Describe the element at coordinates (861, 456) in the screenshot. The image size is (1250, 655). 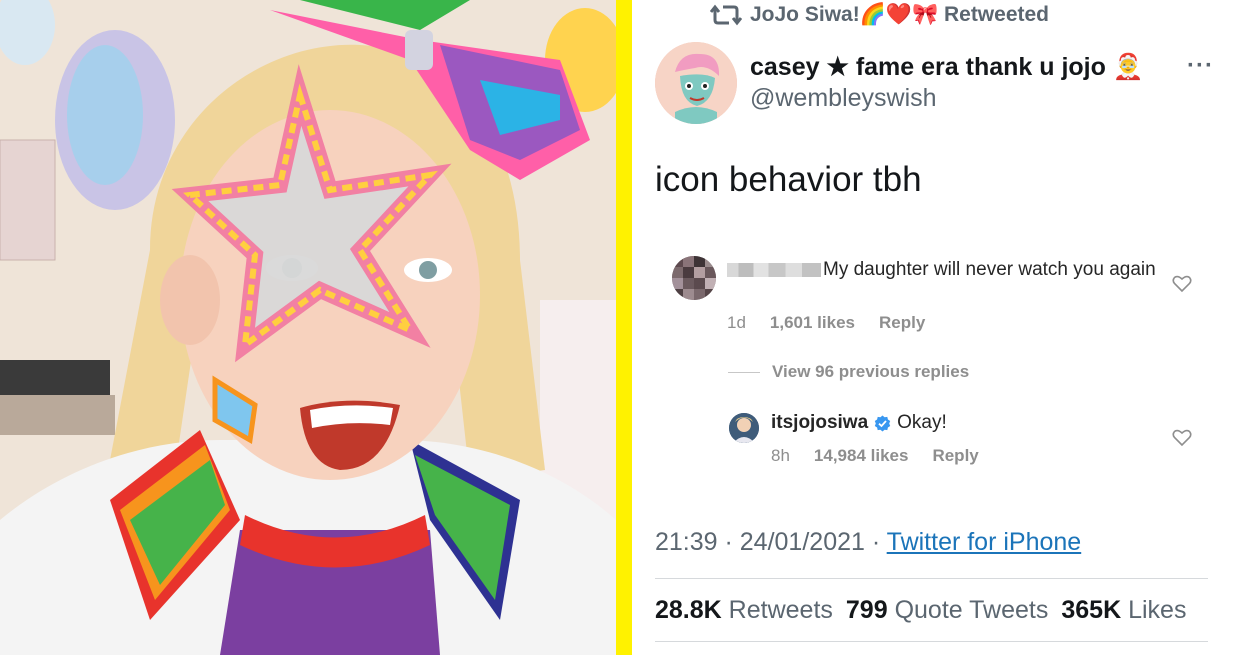
I see `reply-likes: 14,984 likes` at that location.